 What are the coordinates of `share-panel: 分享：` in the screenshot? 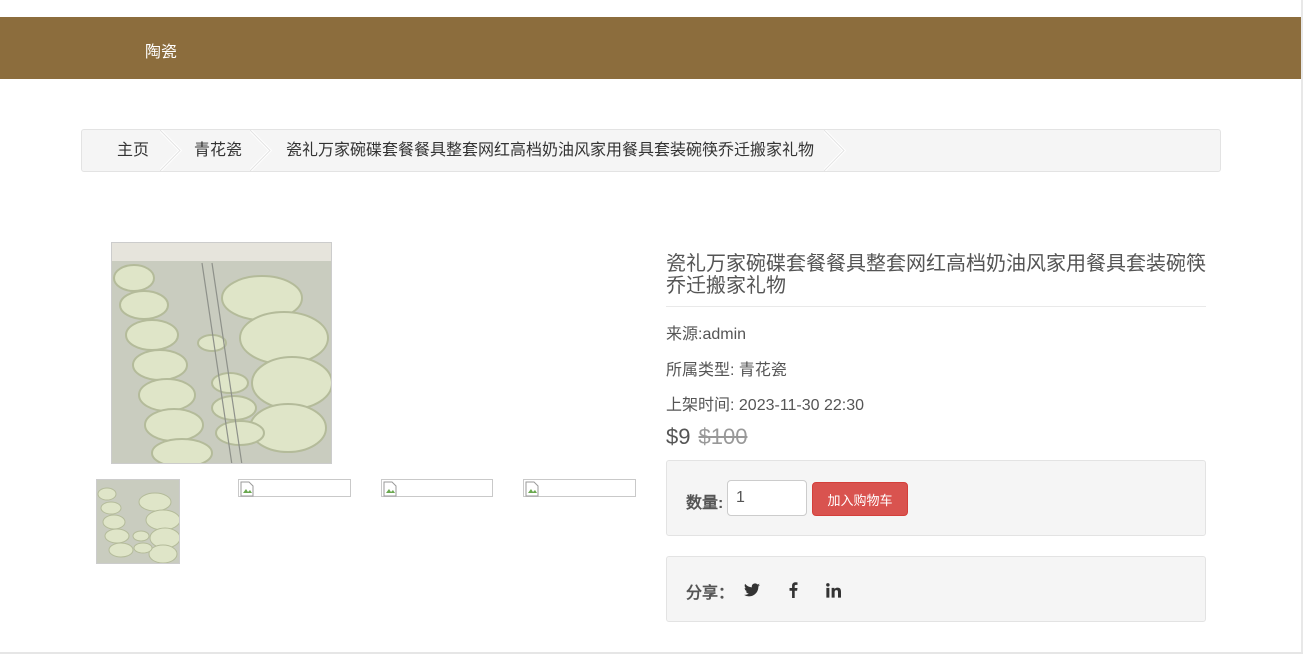 It's located at (936, 589).